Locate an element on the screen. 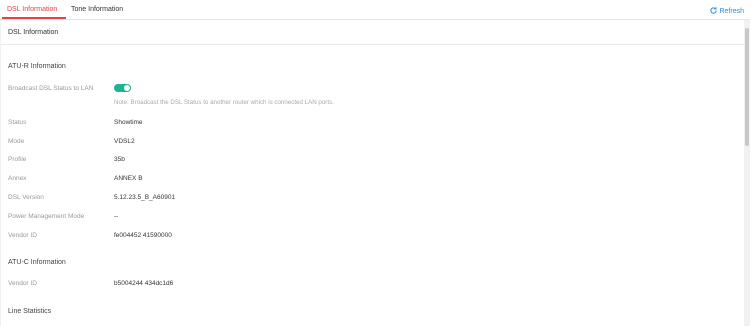 Image resolution: width=750 pixels, height=326 pixels. power-management-label: Power Management Mode is located at coordinates (46, 216).